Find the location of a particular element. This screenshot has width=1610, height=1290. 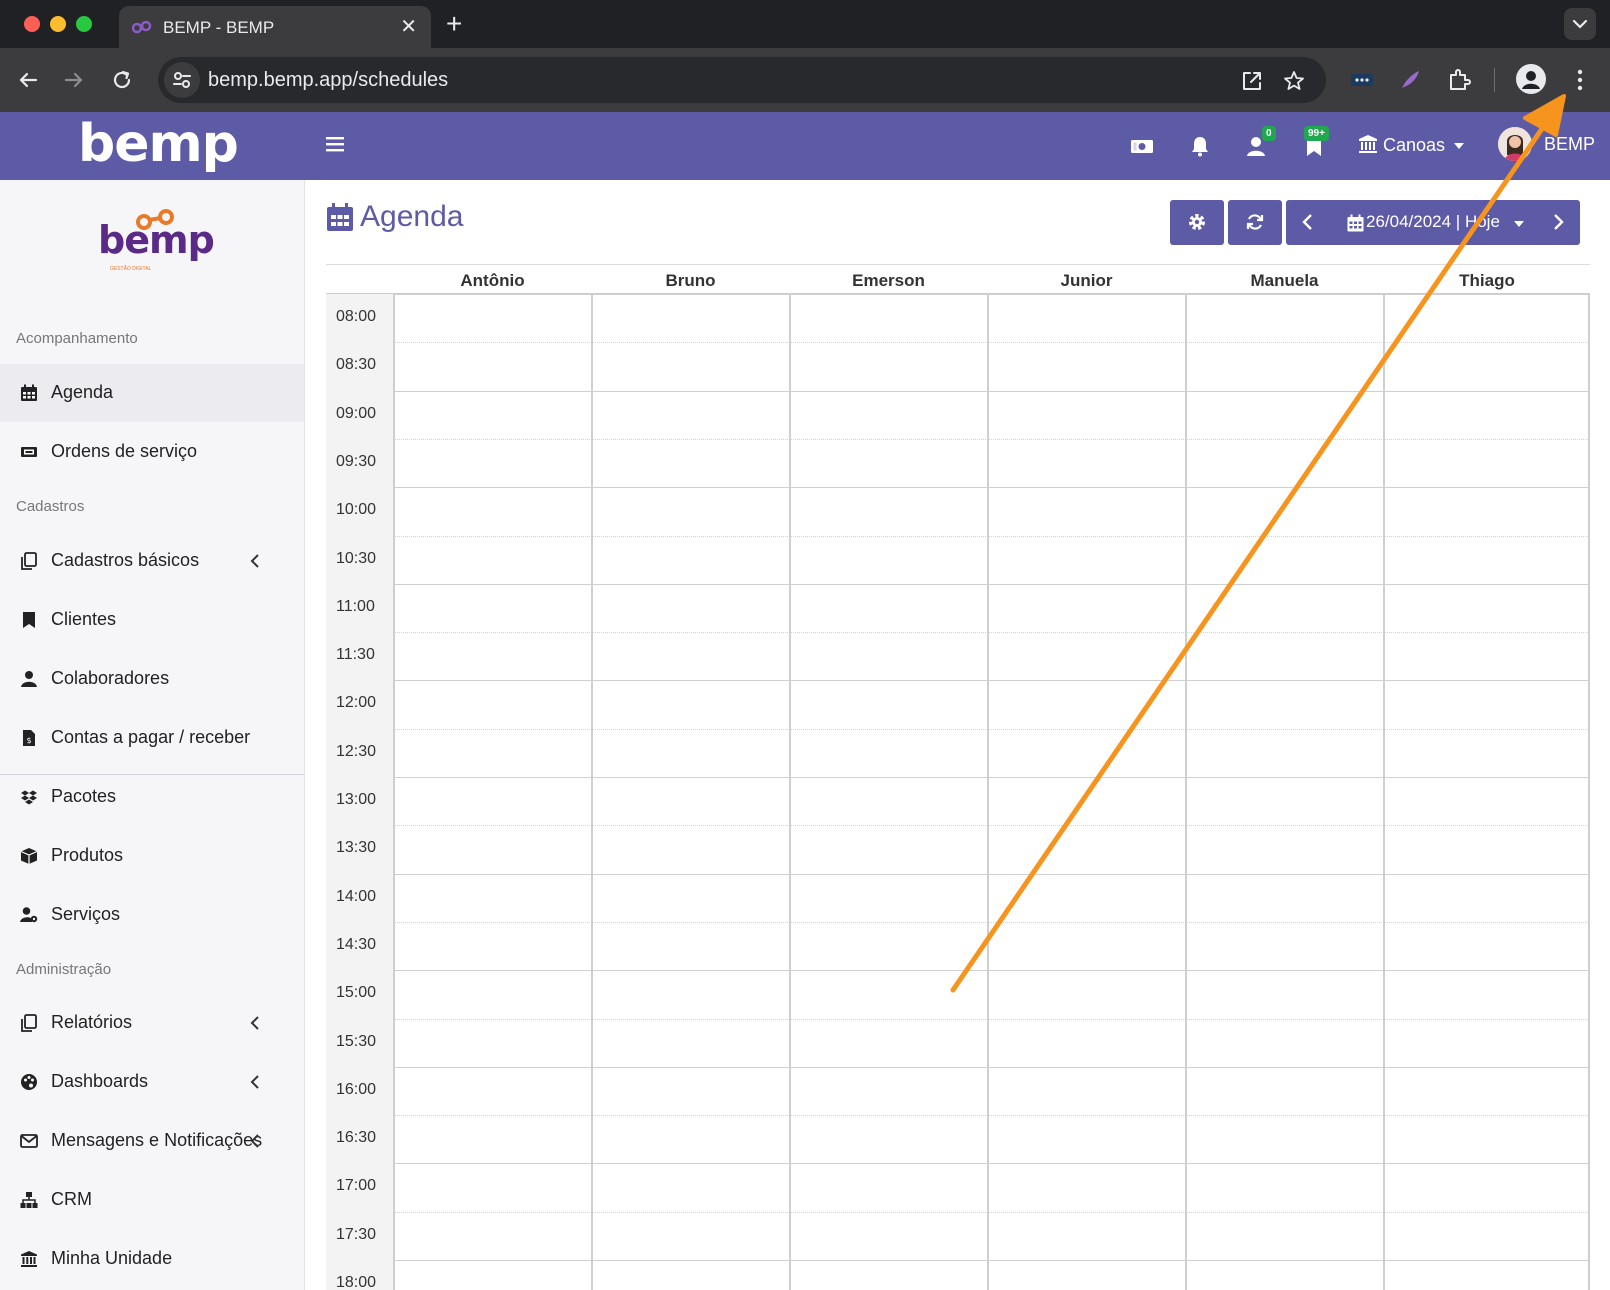

unit-name: Canoas is located at coordinates (1414, 145).